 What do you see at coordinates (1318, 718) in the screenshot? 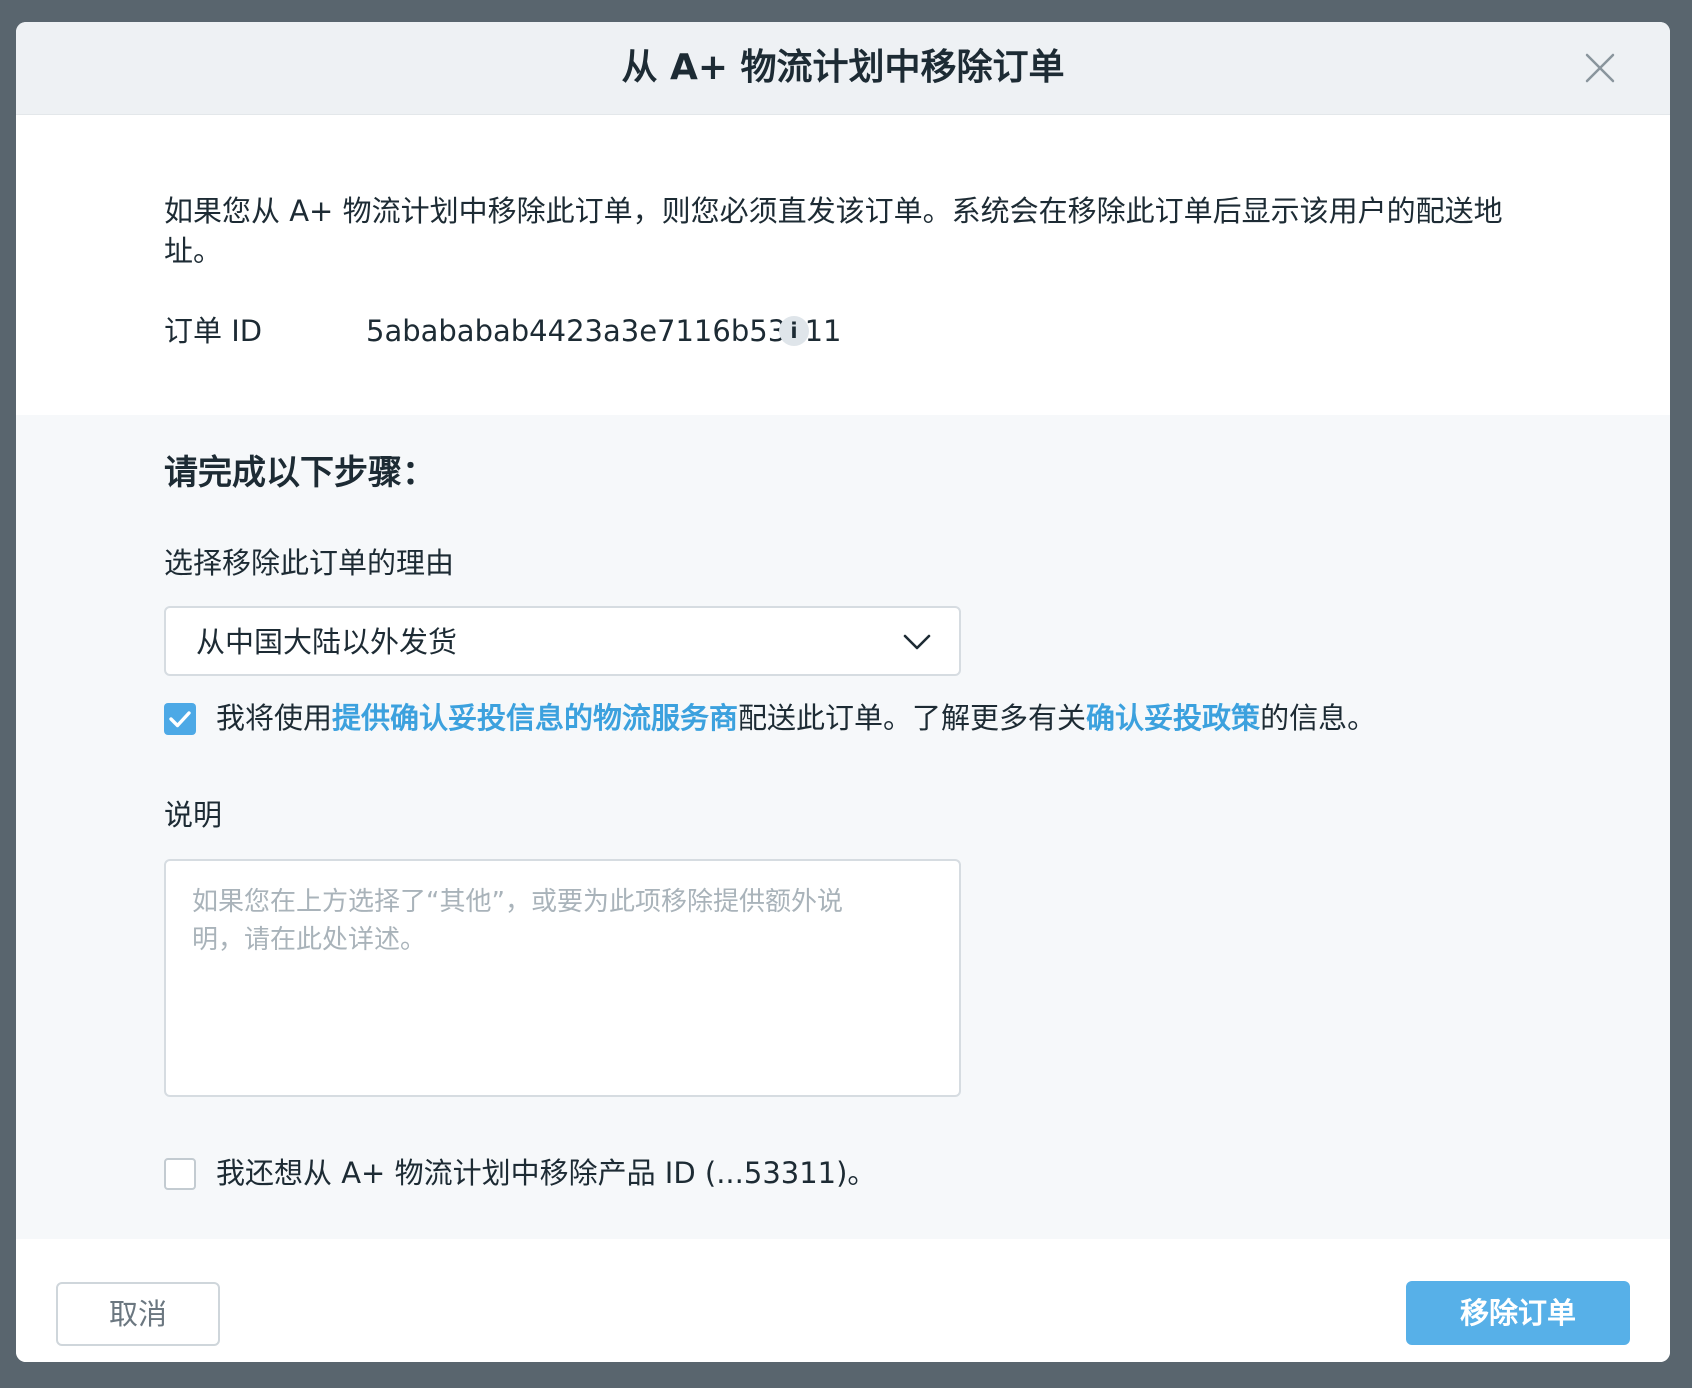
I see `confirm-suffix: 的信息。` at bounding box center [1318, 718].